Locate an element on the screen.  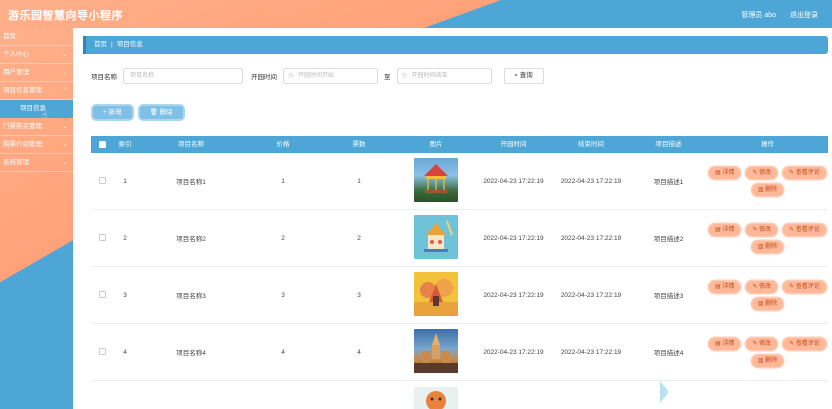
app-title: 游乐园智慧向导小程序 is located at coordinates (65, 16).